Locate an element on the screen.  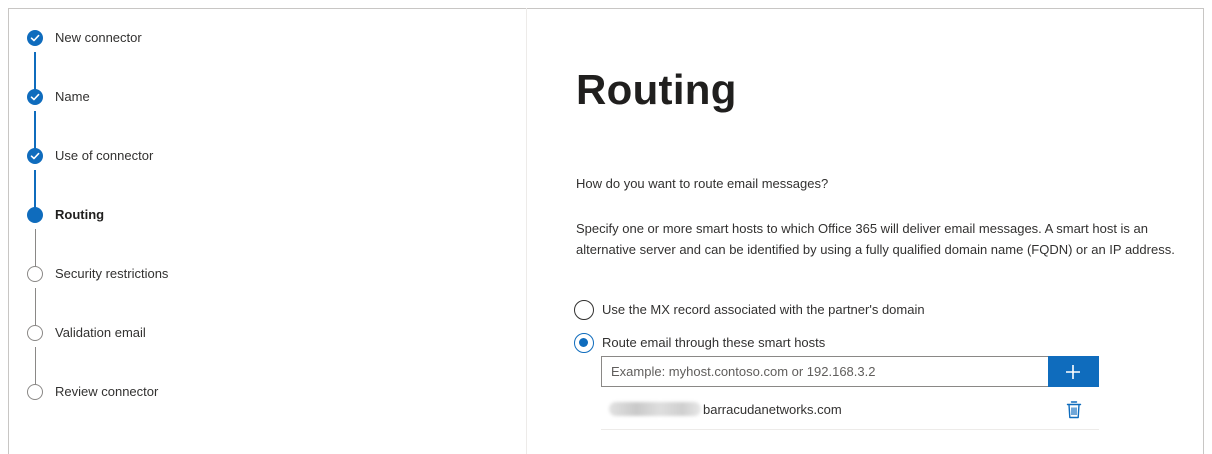
trash-icon is located at coordinates (1074, 410).